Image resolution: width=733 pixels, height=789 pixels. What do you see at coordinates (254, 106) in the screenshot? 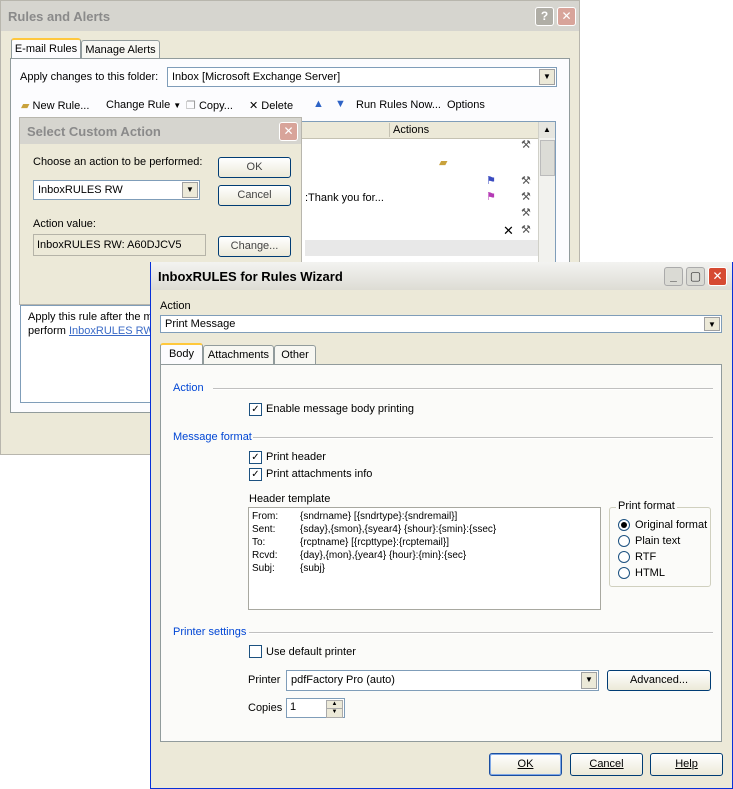
I see `delete-x-icon: ✕` at bounding box center [254, 106].